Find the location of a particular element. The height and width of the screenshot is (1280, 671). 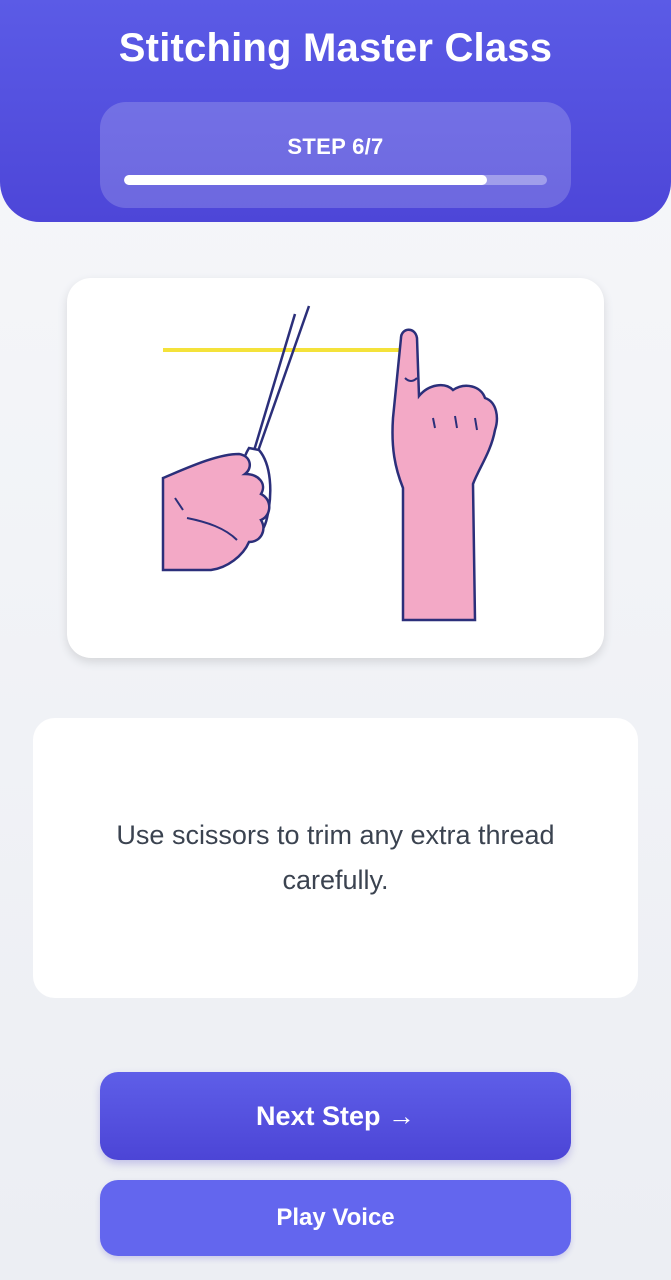

step-indicator: STEP 6/7 is located at coordinates (335, 155).